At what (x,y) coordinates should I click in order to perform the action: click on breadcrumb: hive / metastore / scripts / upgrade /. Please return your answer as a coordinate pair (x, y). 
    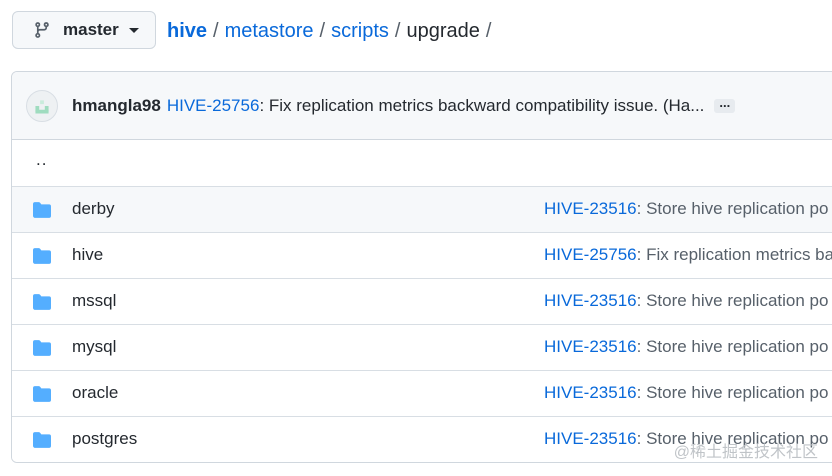
    Looking at the image, I should click on (332, 31).